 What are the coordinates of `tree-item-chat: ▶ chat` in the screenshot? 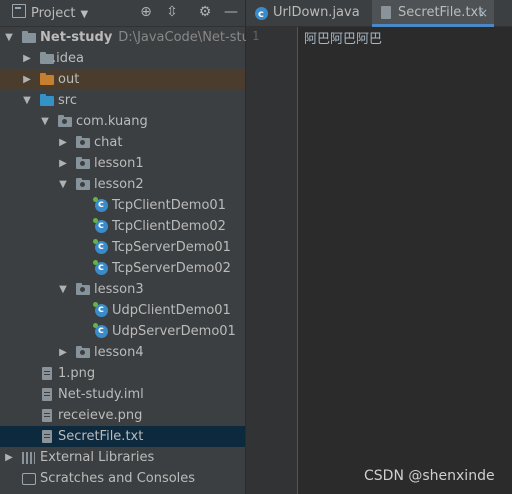 It's located at (122, 142).